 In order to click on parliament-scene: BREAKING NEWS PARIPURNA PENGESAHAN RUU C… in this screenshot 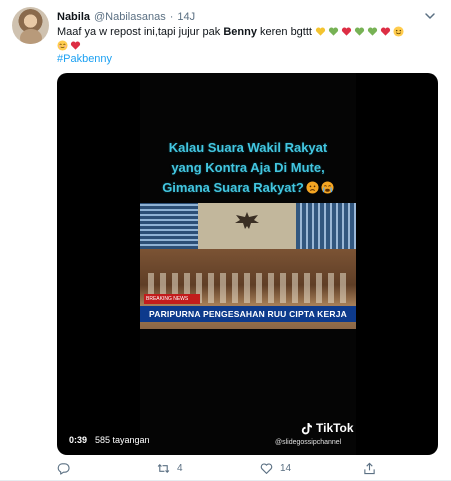, I will do `click(248, 266)`.